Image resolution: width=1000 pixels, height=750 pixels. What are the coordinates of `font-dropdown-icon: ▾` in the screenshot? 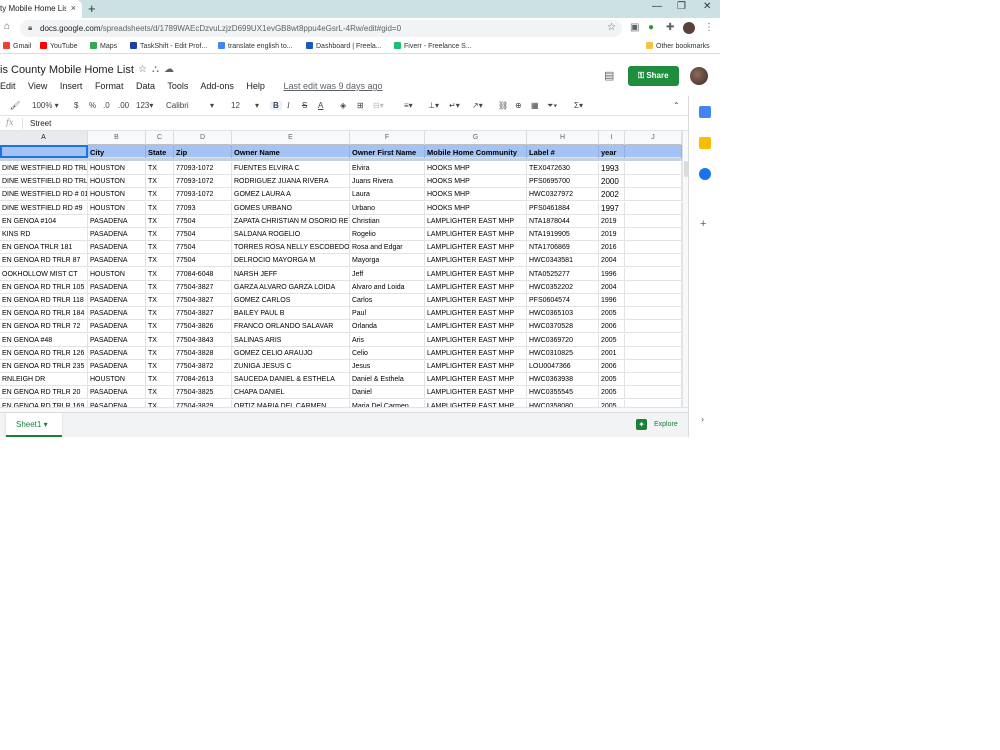 It's located at (212, 105).